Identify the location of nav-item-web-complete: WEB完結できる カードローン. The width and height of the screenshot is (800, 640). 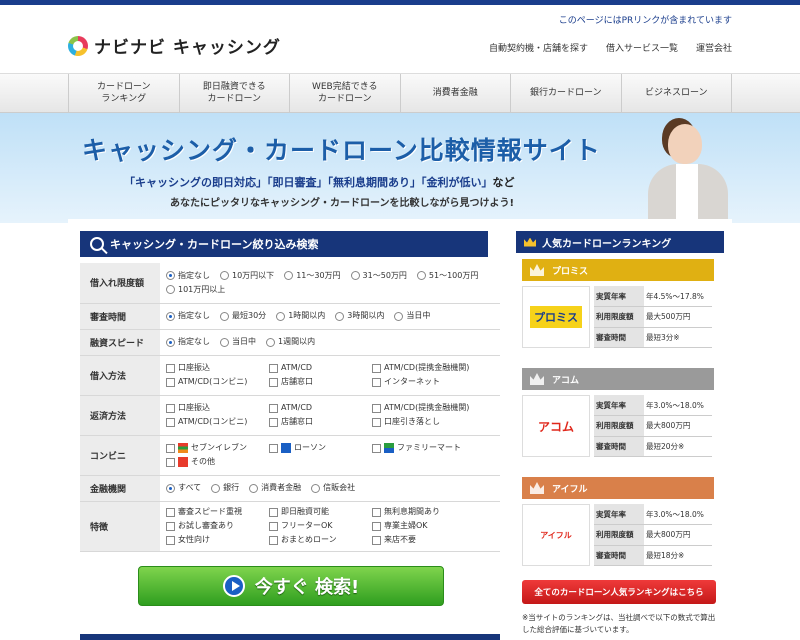
(344, 93).